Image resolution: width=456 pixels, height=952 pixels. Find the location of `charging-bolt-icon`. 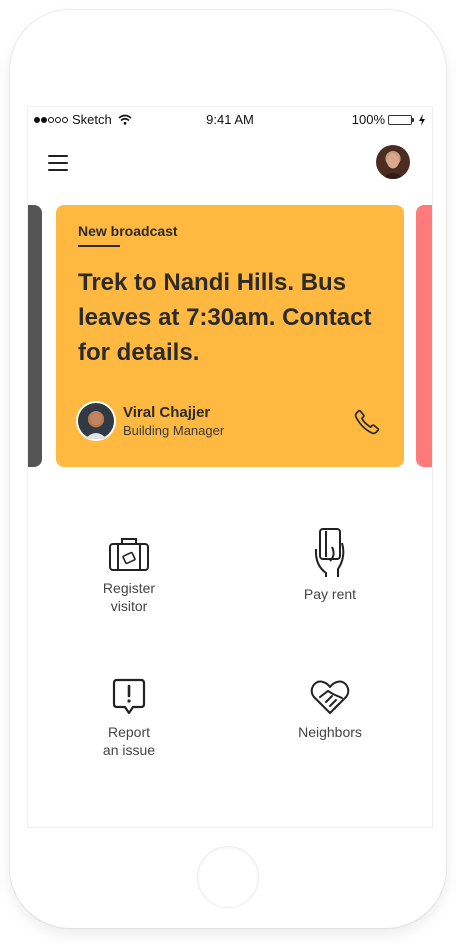

charging-bolt-icon is located at coordinates (422, 119).